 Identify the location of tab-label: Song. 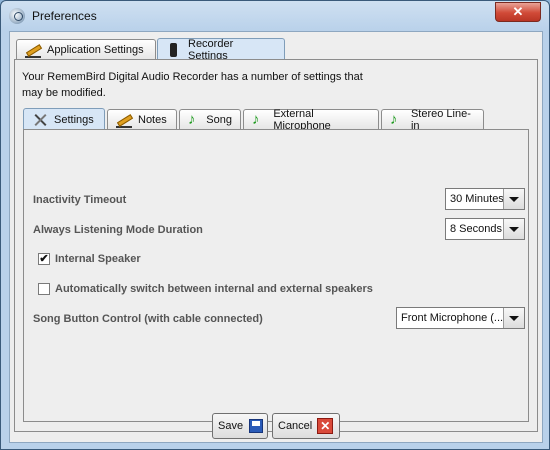
(219, 119).